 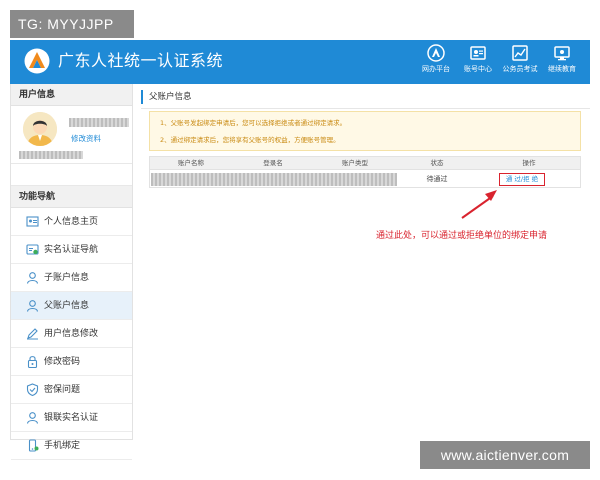 What do you see at coordinates (520, 53) in the screenshot?
I see `exam-chart-icon` at bounding box center [520, 53].